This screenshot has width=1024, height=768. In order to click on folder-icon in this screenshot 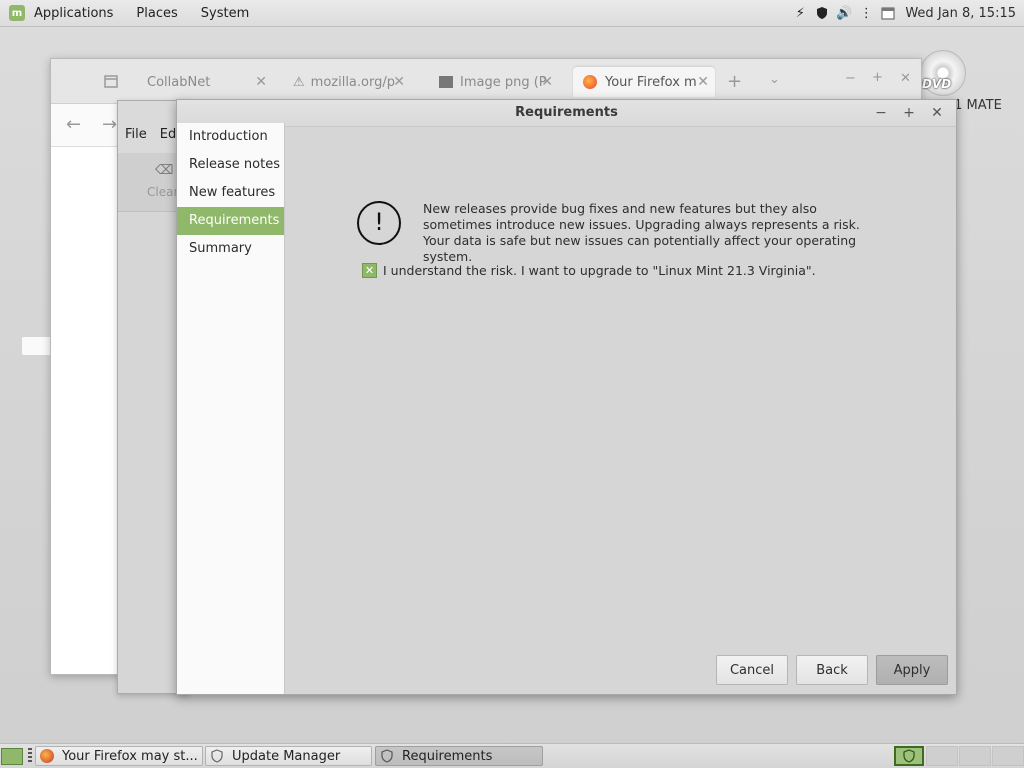, I will do `click(37, 346)`.